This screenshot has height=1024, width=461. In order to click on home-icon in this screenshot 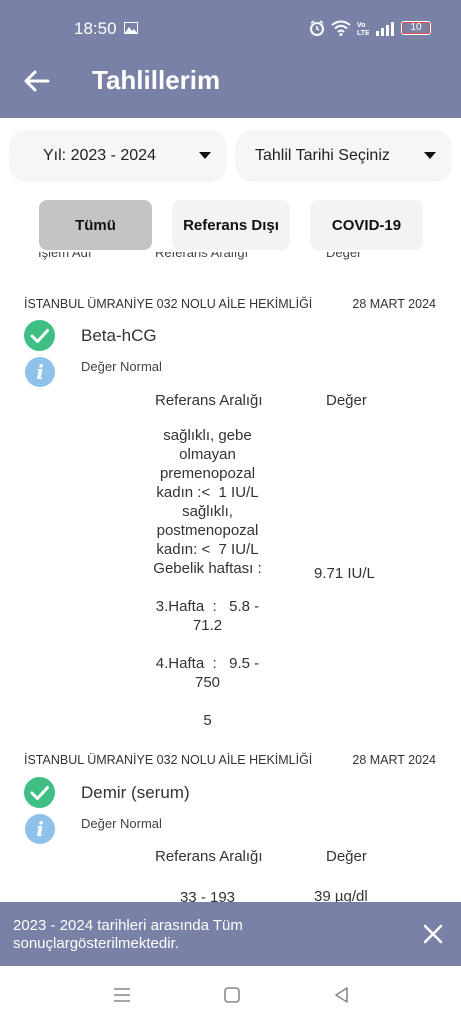, I will do `click(232, 995)`.